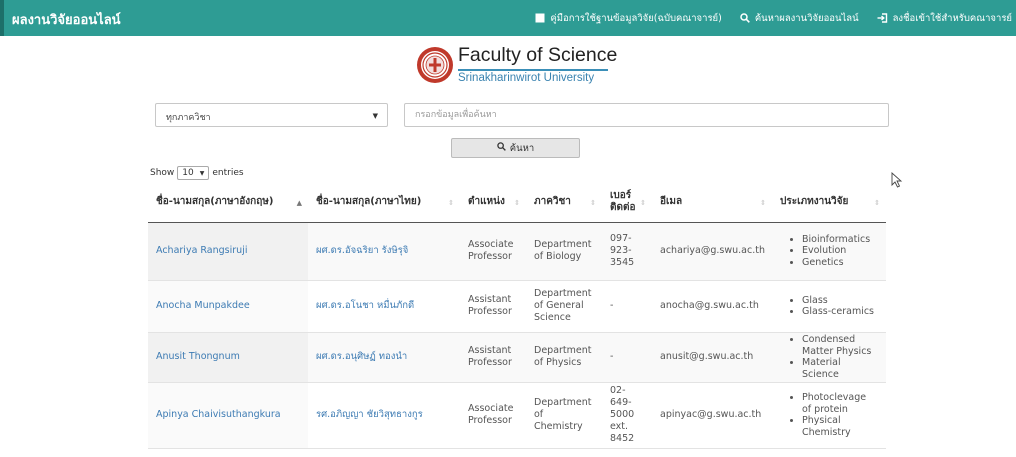 This screenshot has height=457, width=1016. I want to click on research-item: Bioinformatics, so click(840, 240).